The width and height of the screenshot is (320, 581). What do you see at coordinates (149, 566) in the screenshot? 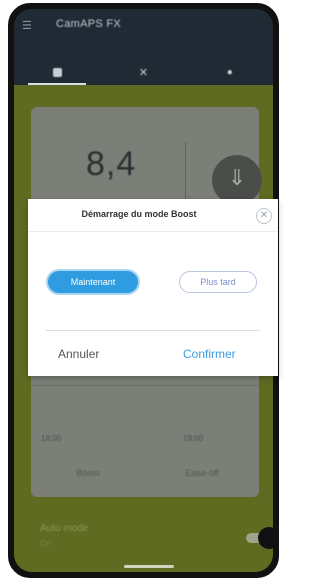
I see `home-indicator` at bounding box center [149, 566].